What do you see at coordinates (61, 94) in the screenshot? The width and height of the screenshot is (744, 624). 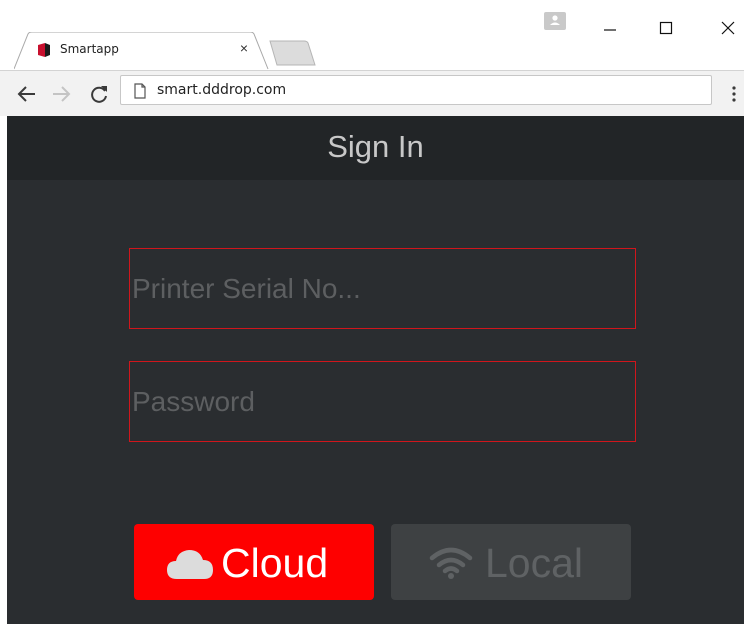 I see `forward-arrow-icon` at bounding box center [61, 94].